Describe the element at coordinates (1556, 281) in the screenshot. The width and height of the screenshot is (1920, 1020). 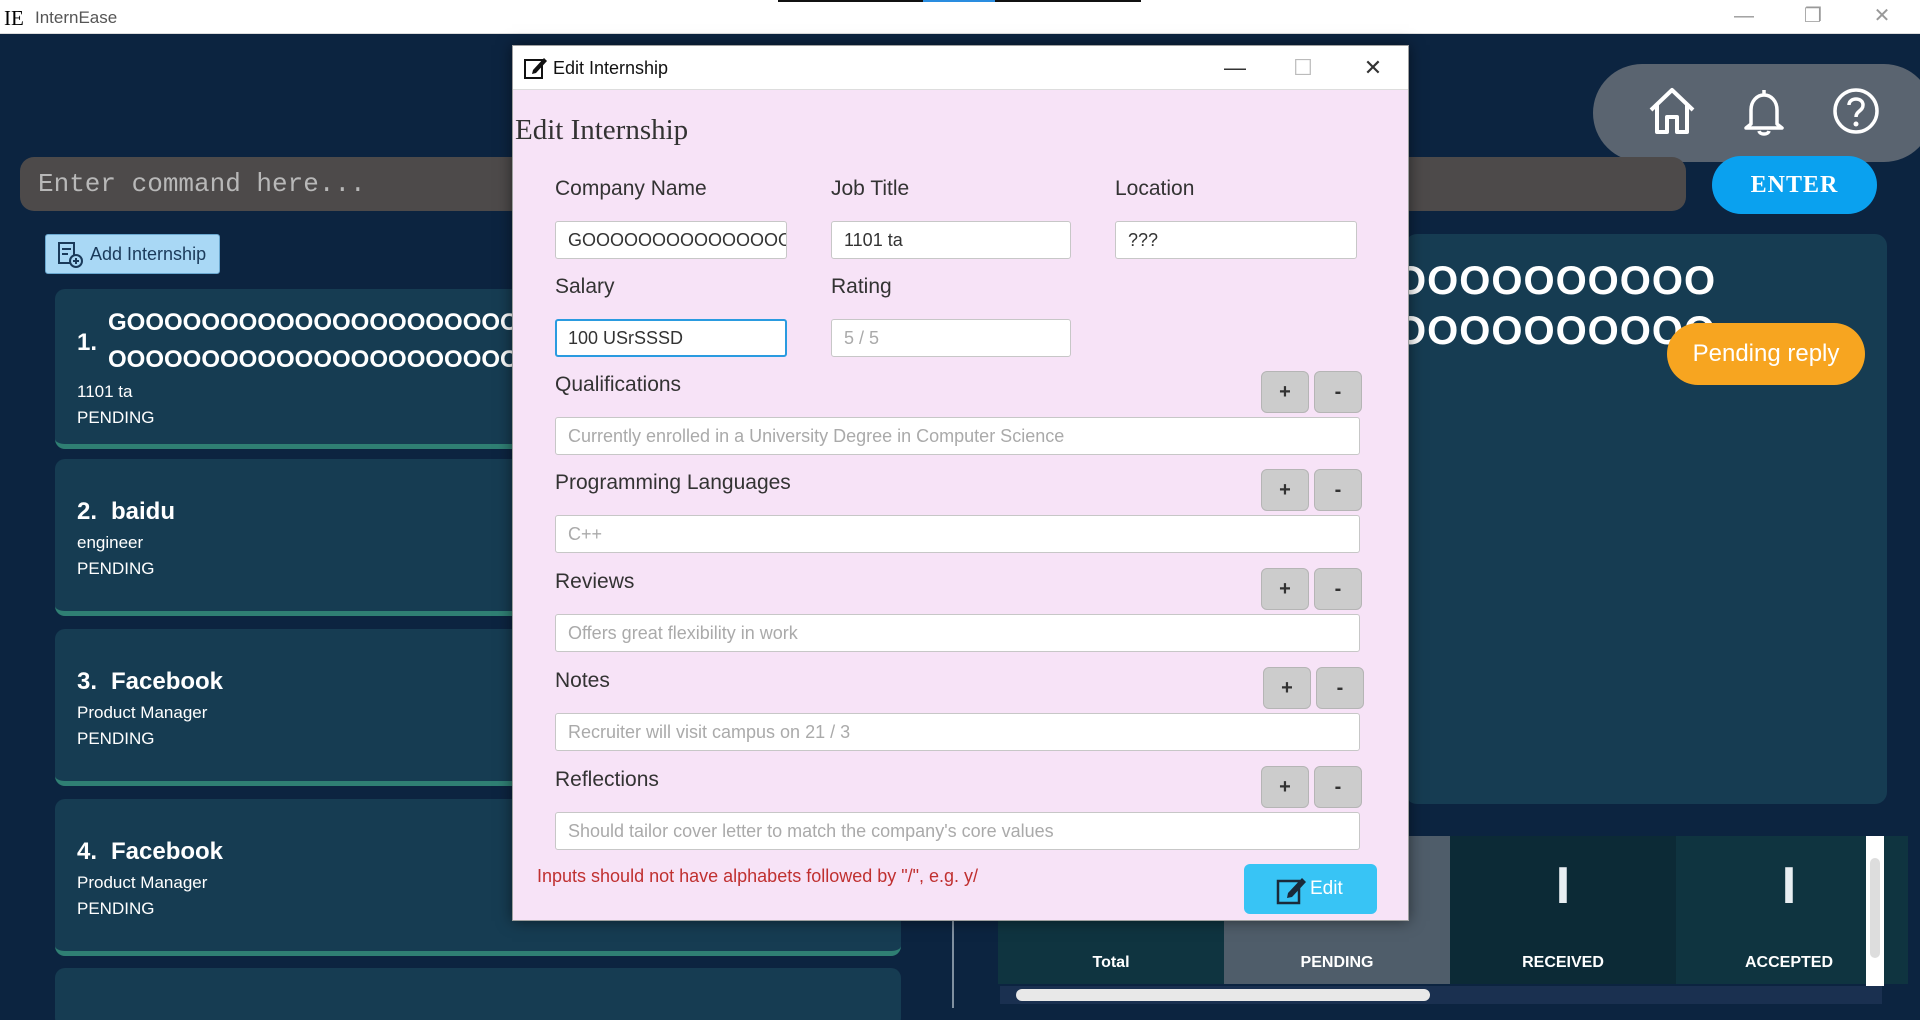
I see `detail-company-line1: OOOOOOOOOO` at that location.